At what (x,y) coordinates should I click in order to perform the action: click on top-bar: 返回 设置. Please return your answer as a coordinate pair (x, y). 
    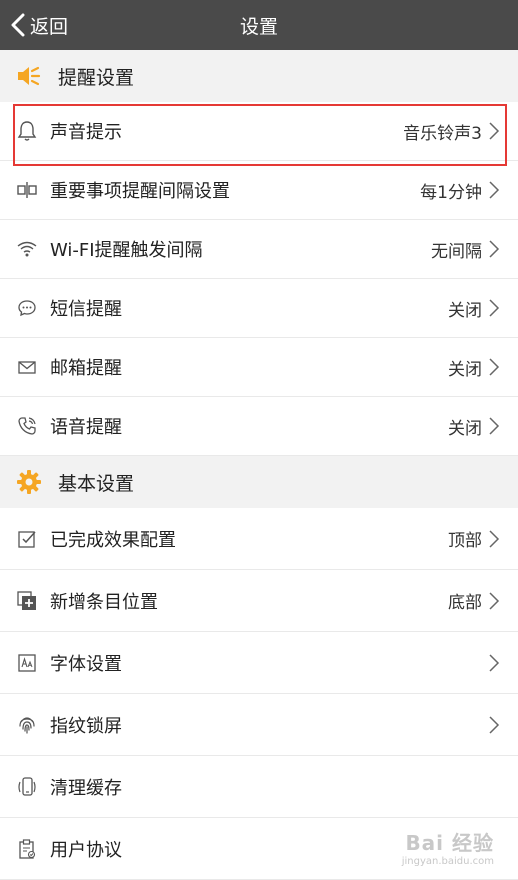
    Looking at the image, I should click on (259, 25).